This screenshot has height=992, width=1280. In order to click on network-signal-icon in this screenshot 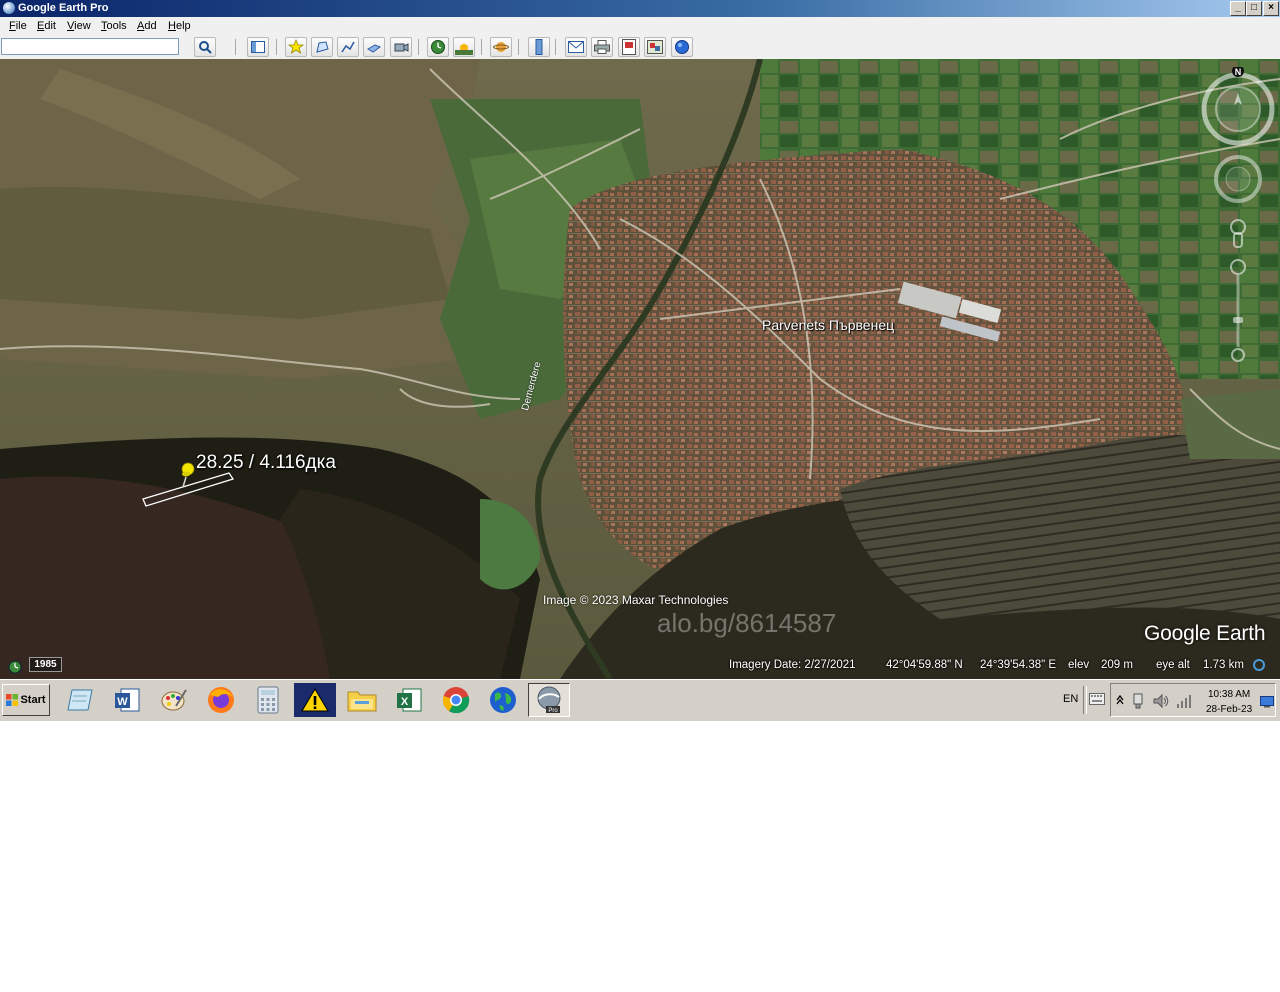, I will do `click(1184, 701)`.